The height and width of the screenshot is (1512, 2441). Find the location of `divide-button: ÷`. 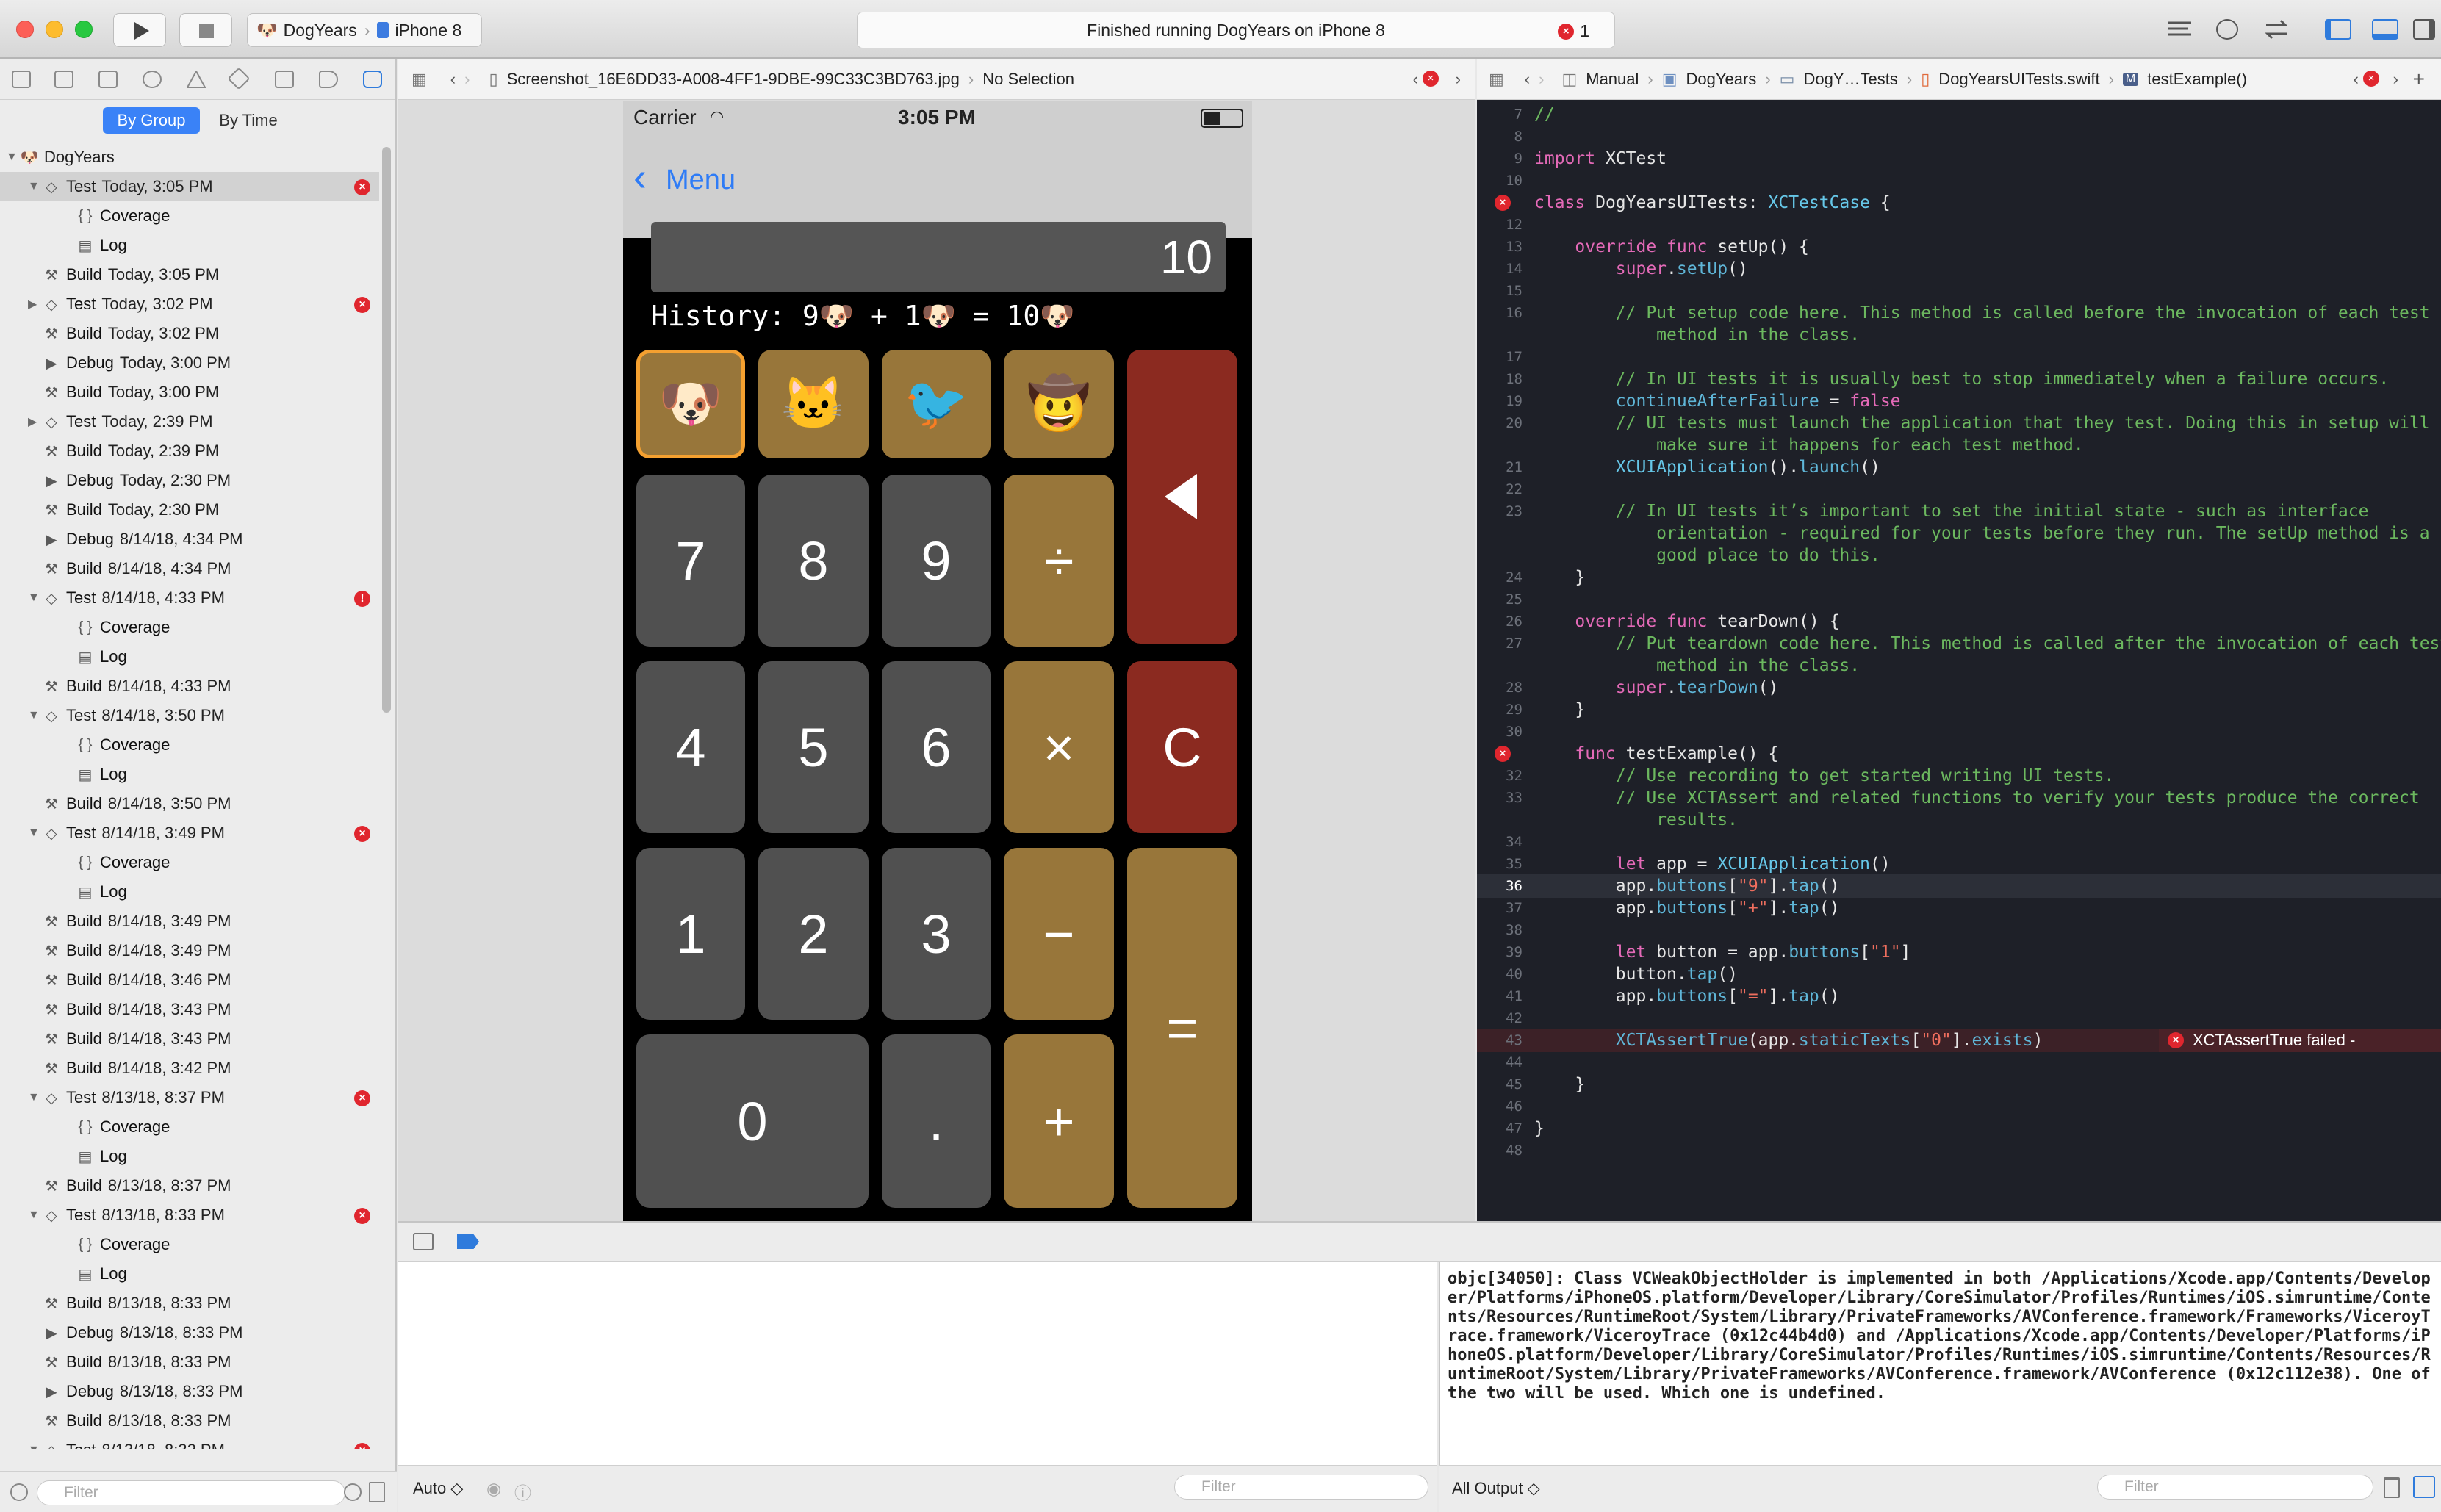

divide-button: ÷ is located at coordinates (1059, 561).